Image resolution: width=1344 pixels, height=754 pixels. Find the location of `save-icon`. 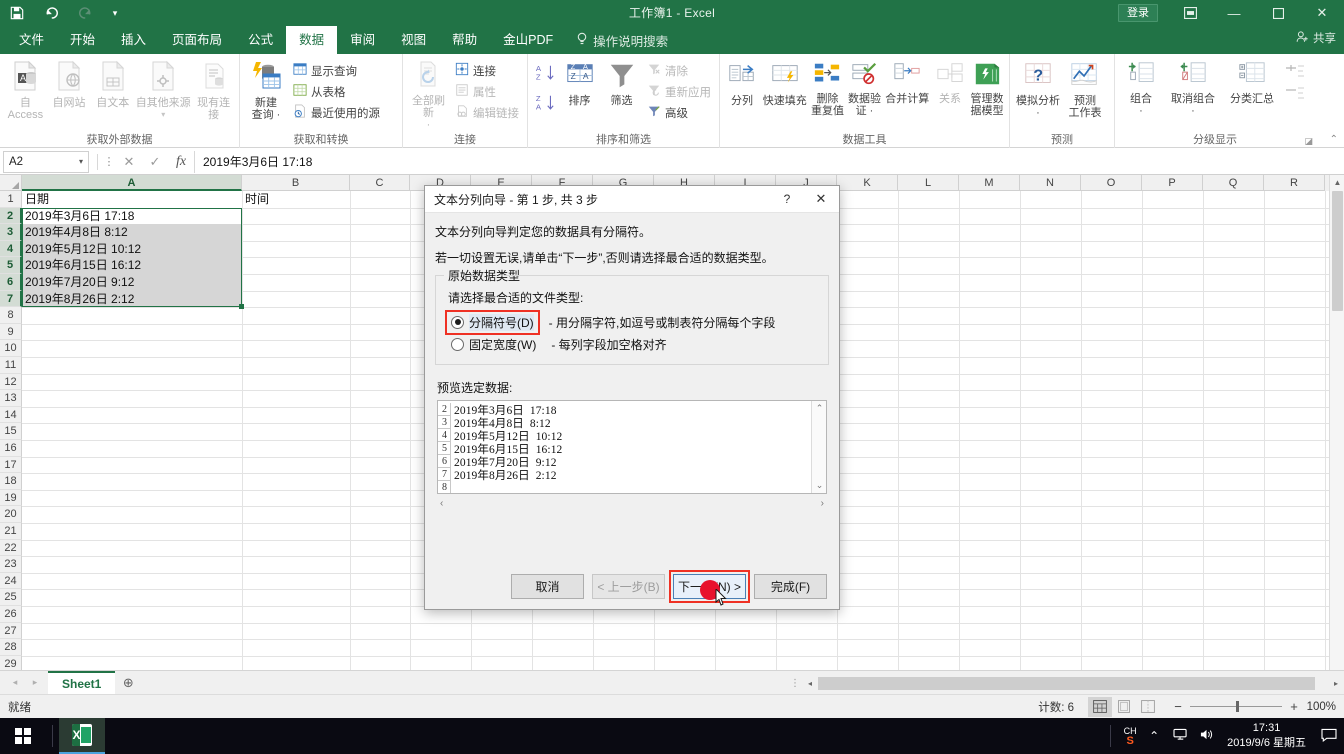

save-icon is located at coordinates (17, 13).